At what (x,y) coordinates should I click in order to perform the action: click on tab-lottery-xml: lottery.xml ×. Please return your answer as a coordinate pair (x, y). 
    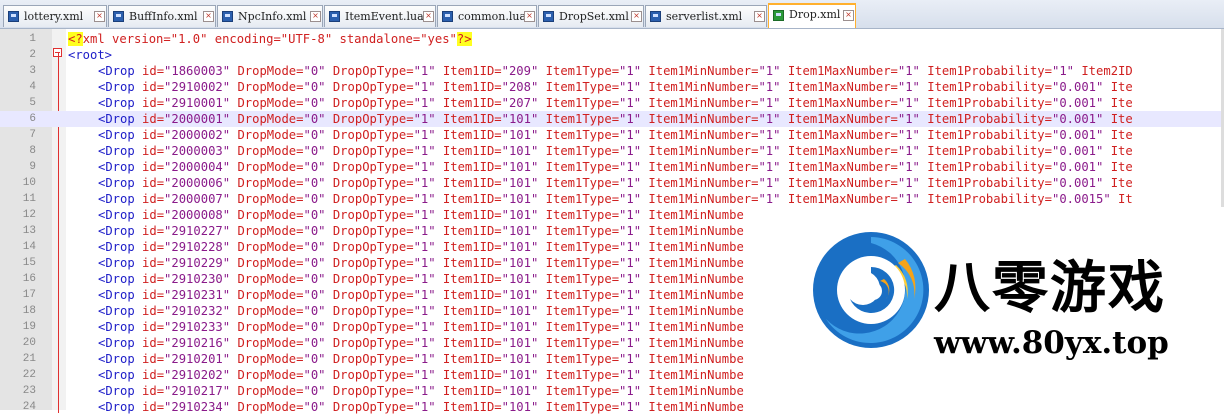
    Looking at the image, I should click on (55, 16).